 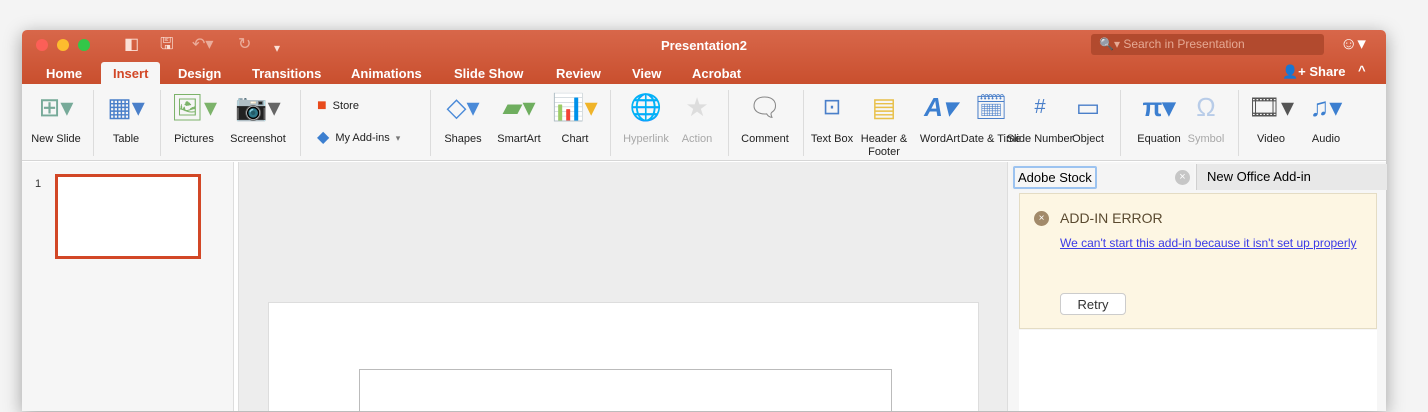 What do you see at coordinates (1353, 44) in the screenshot?
I see `feedback-smiley-icon: ☺▾` at bounding box center [1353, 44].